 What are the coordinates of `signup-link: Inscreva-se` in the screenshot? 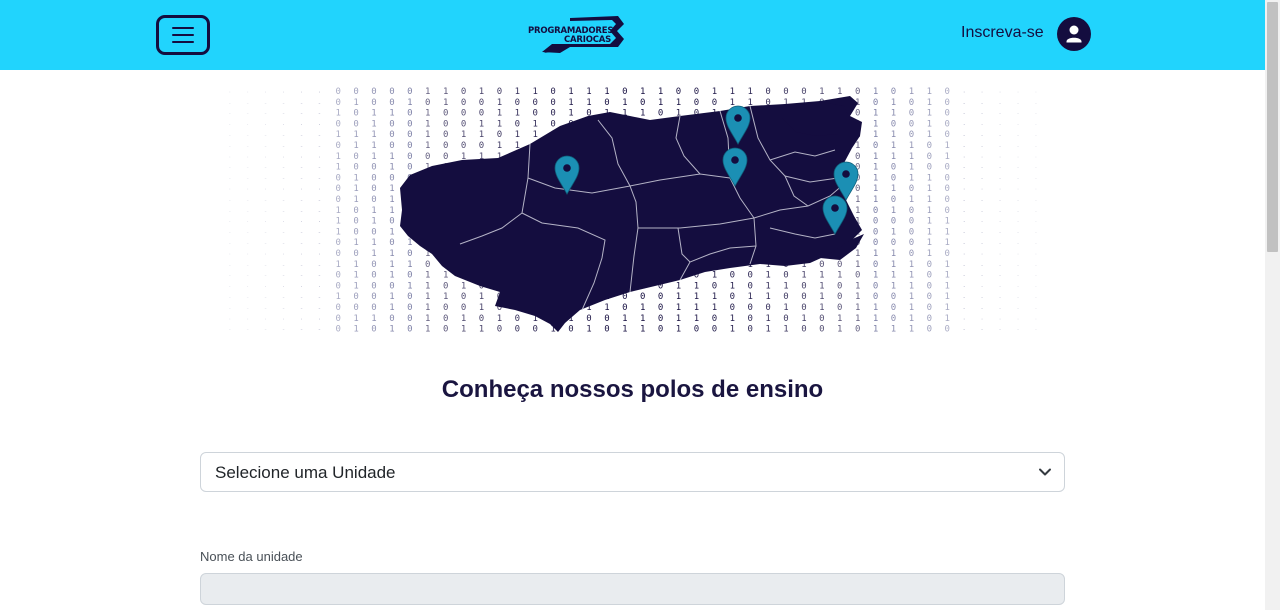 It's located at (1002, 33).